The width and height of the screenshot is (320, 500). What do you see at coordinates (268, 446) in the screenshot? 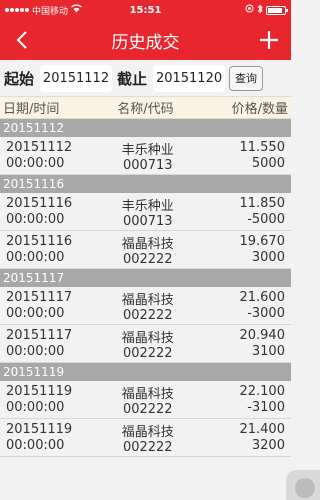
I see `trade-qty: 3200` at bounding box center [268, 446].